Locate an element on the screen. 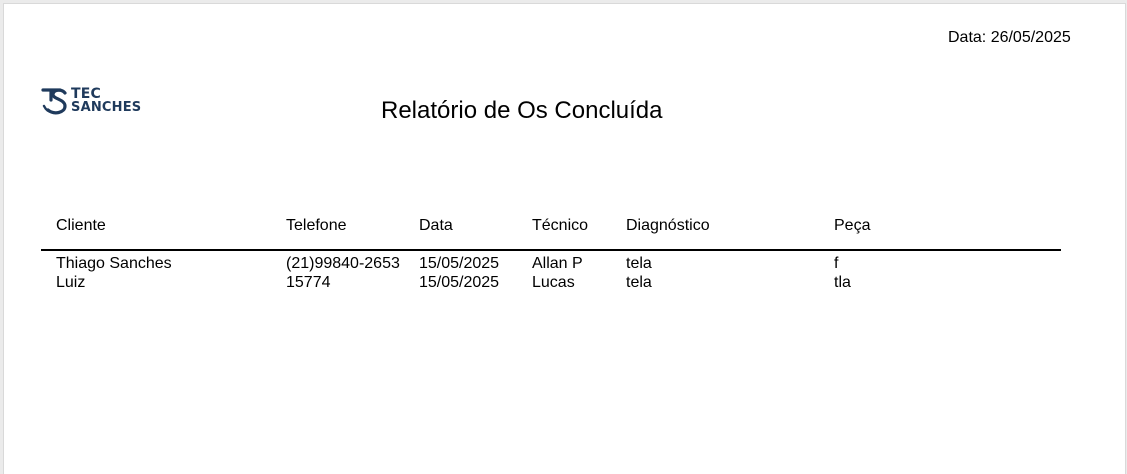 This screenshot has height=474, width=1127. column-header-telefone: Telefone is located at coordinates (316, 225).